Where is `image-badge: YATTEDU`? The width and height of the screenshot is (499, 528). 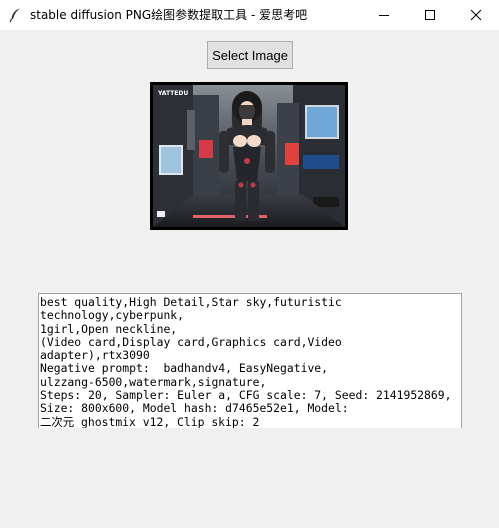
image-badge: YATTEDU is located at coordinates (172, 93).